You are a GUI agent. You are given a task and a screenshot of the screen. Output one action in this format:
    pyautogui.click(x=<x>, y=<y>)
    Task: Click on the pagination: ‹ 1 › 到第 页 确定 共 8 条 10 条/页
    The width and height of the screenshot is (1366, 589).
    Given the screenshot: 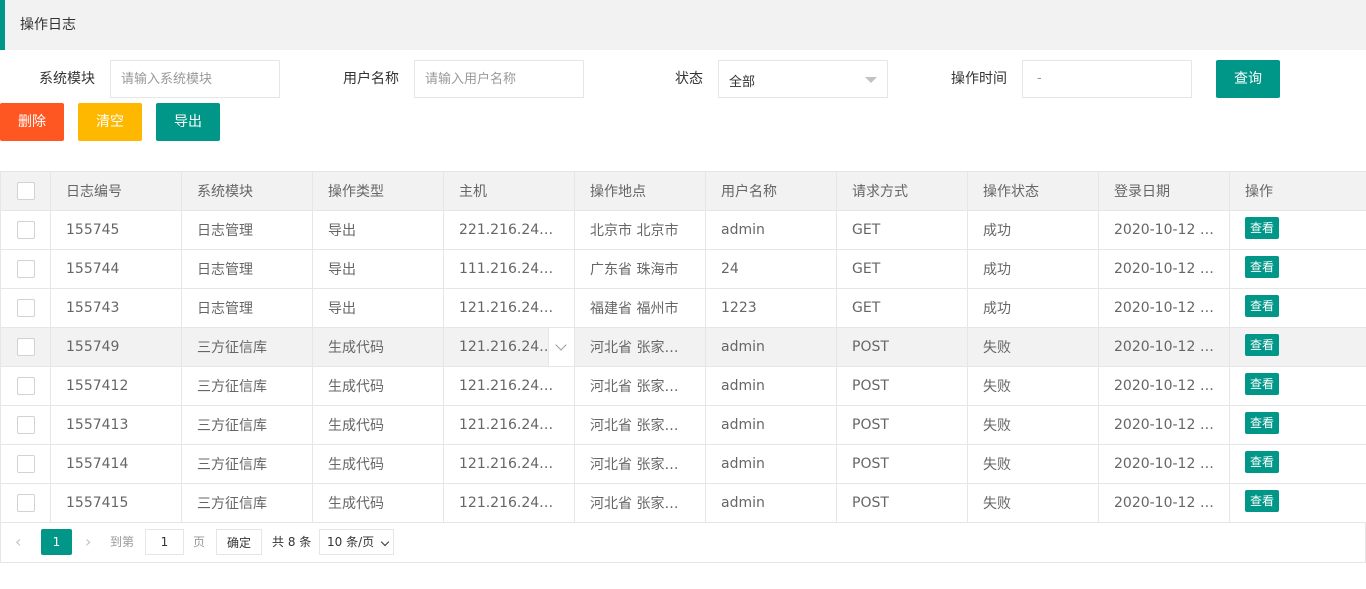 What is the action you would take?
    pyautogui.click(x=683, y=542)
    